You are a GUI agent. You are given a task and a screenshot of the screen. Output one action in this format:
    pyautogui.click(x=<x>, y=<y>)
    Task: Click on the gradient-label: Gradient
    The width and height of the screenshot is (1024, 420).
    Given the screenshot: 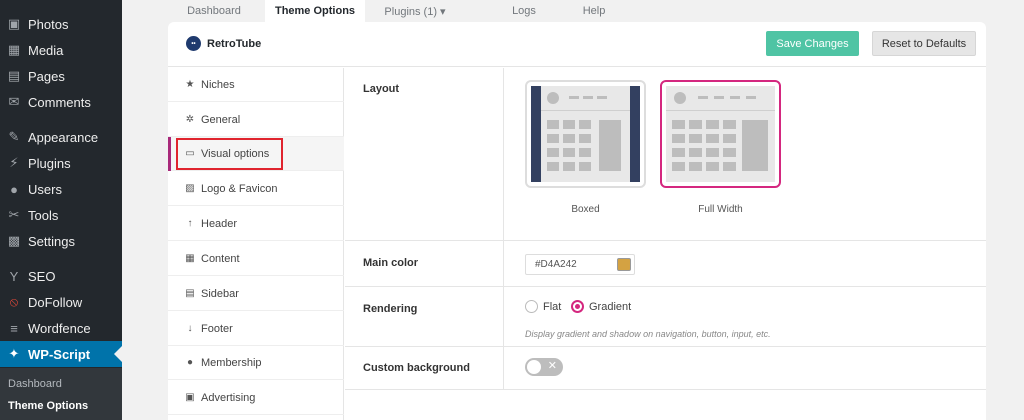 What is the action you would take?
    pyautogui.click(x=610, y=306)
    